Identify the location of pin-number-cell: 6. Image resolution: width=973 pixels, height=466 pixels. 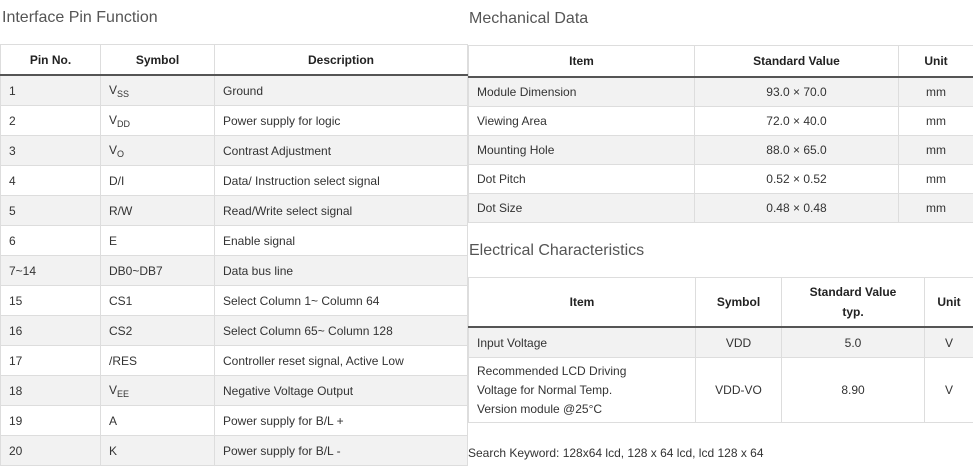
(51, 241).